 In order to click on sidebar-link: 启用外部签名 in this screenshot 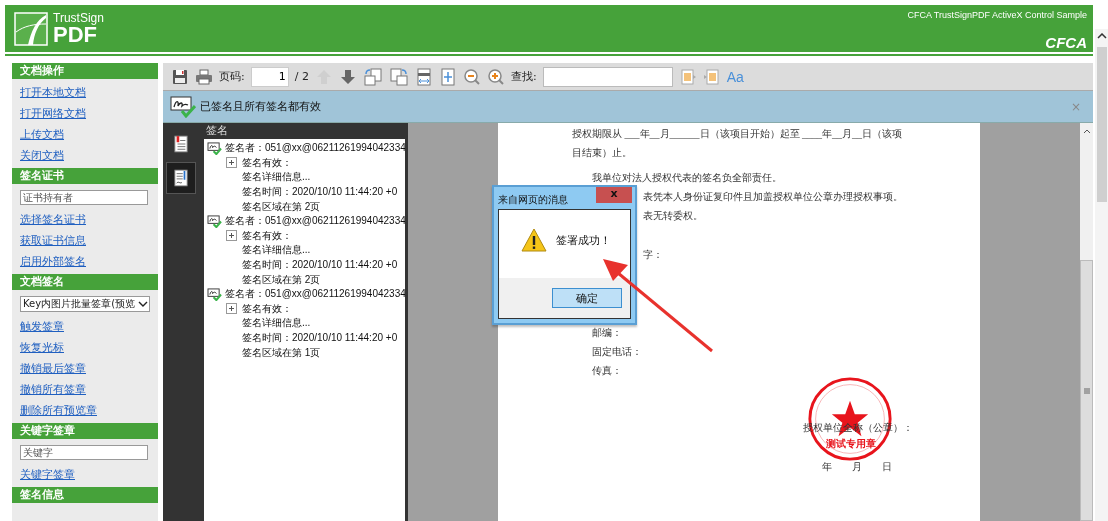, I will do `click(53, 261)`.